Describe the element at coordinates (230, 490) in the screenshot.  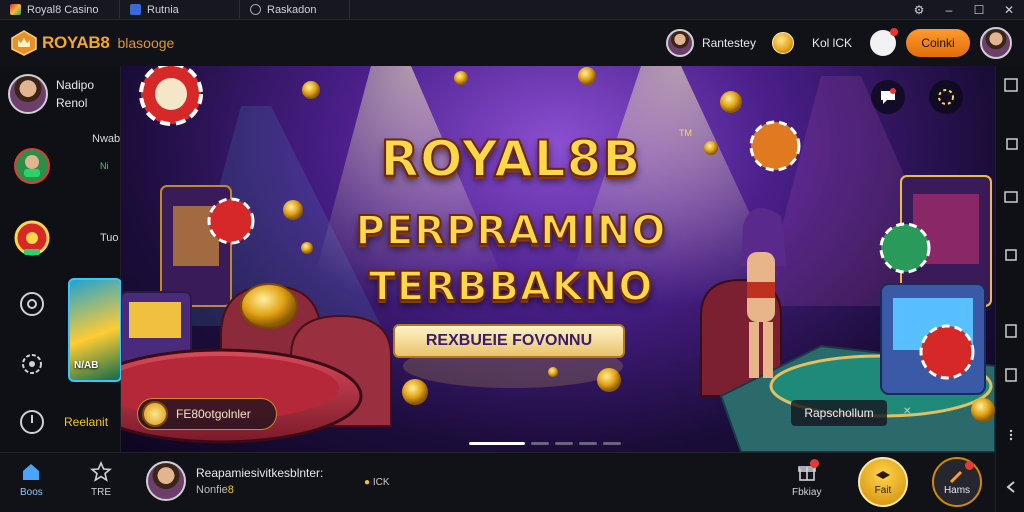
I see `now-playing-sub-highlight: 8` at that location.